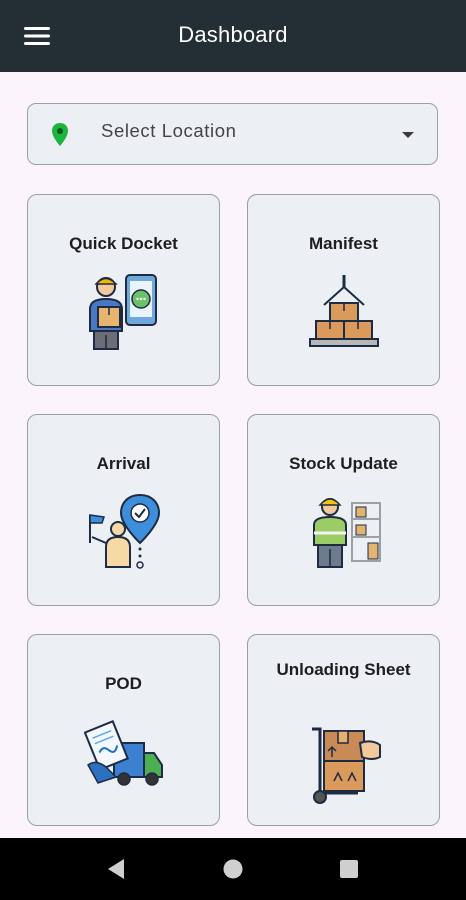 Image resolution: width=466 pixels, height=900 pixels. Describe the element at coordinates (117, 869) in the screenshot. I see `back-triangle-icon` at that location.